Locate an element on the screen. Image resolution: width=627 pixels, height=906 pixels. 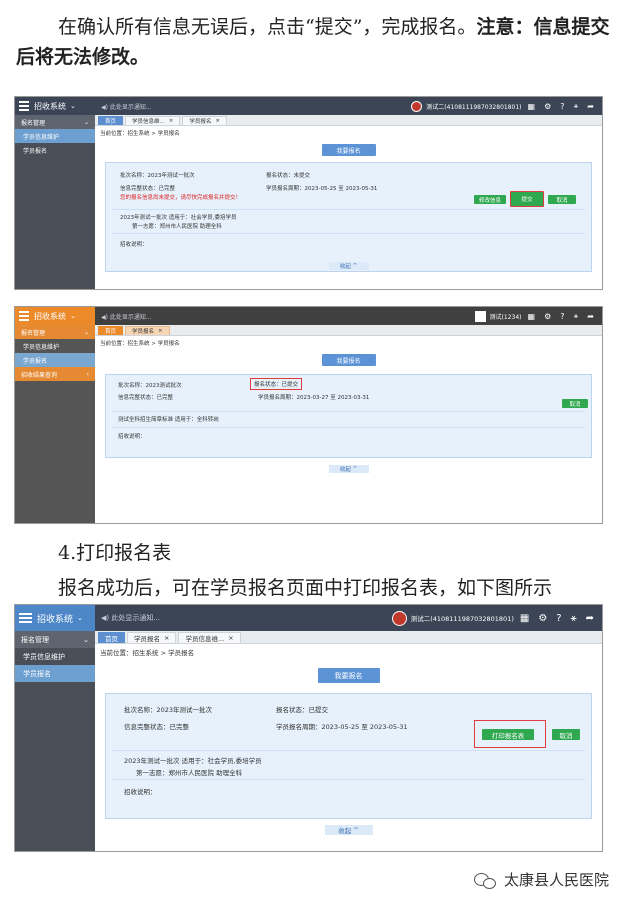
sidebar-group-results: 招收结果查询 › is located at coordinates (55, 374).